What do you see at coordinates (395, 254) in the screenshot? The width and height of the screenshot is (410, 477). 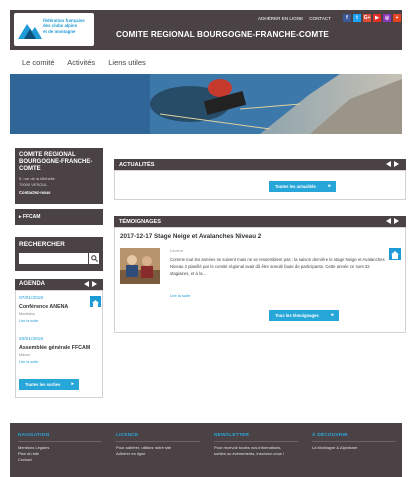 I see `home-icon` at bounding box center [395, 254].